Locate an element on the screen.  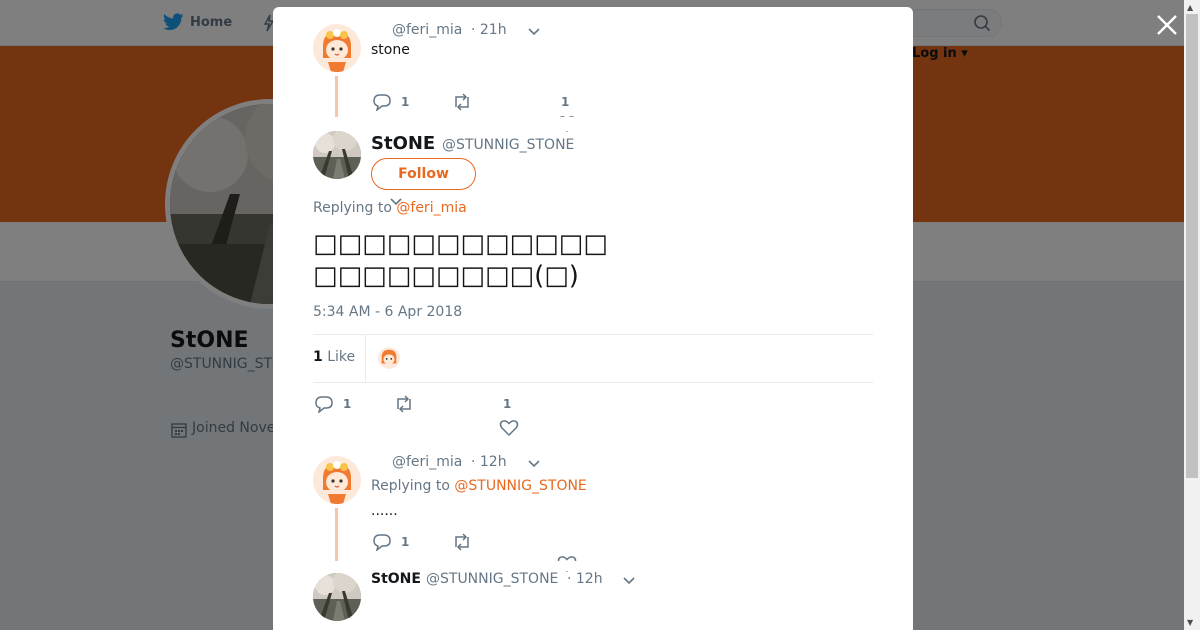
replying-to-line: Replying to @STUNNIG_STONE is located at coordinates (479, 486).